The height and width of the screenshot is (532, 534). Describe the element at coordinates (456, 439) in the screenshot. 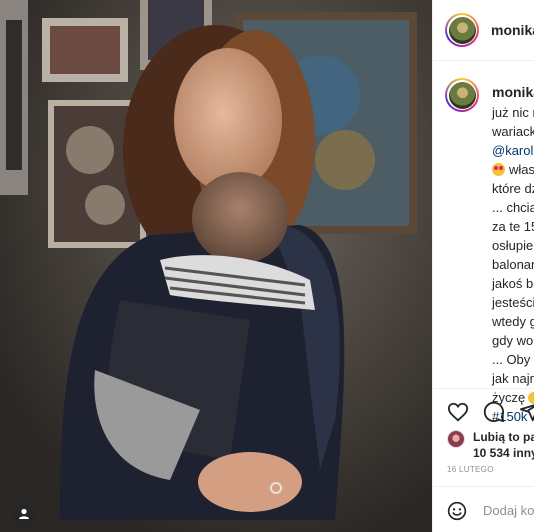

I see `liker-avatar` at that location.